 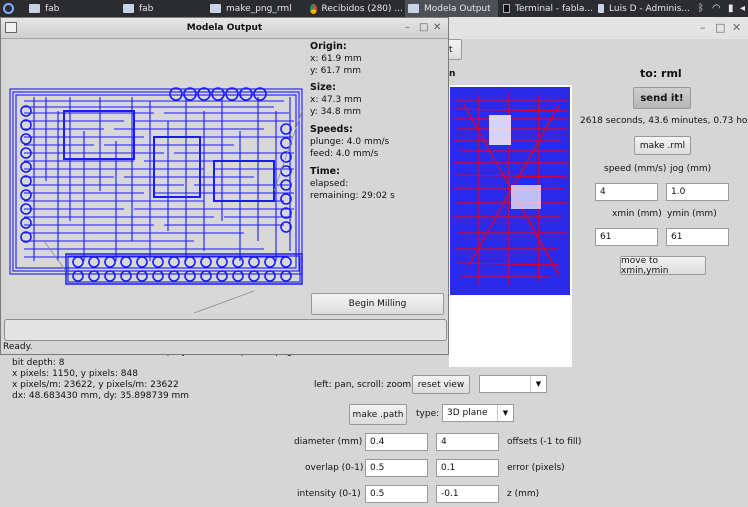 What do you see at coordinates (478, 413) in the screenshot?
I see `type-select: 3D plane ▼` at bounding box center [478, 413].